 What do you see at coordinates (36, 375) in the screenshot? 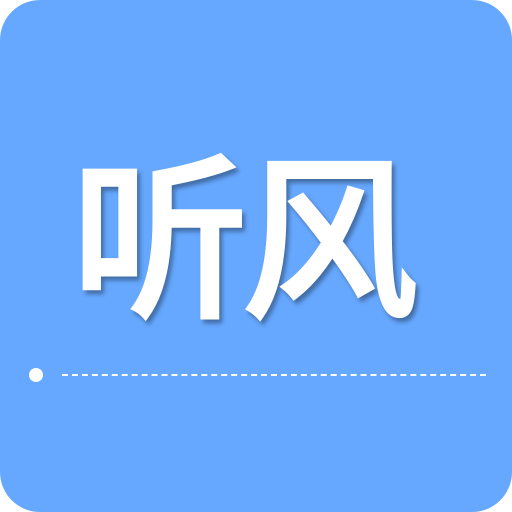
I see `dot-icon` at bounding box center [36, 375].